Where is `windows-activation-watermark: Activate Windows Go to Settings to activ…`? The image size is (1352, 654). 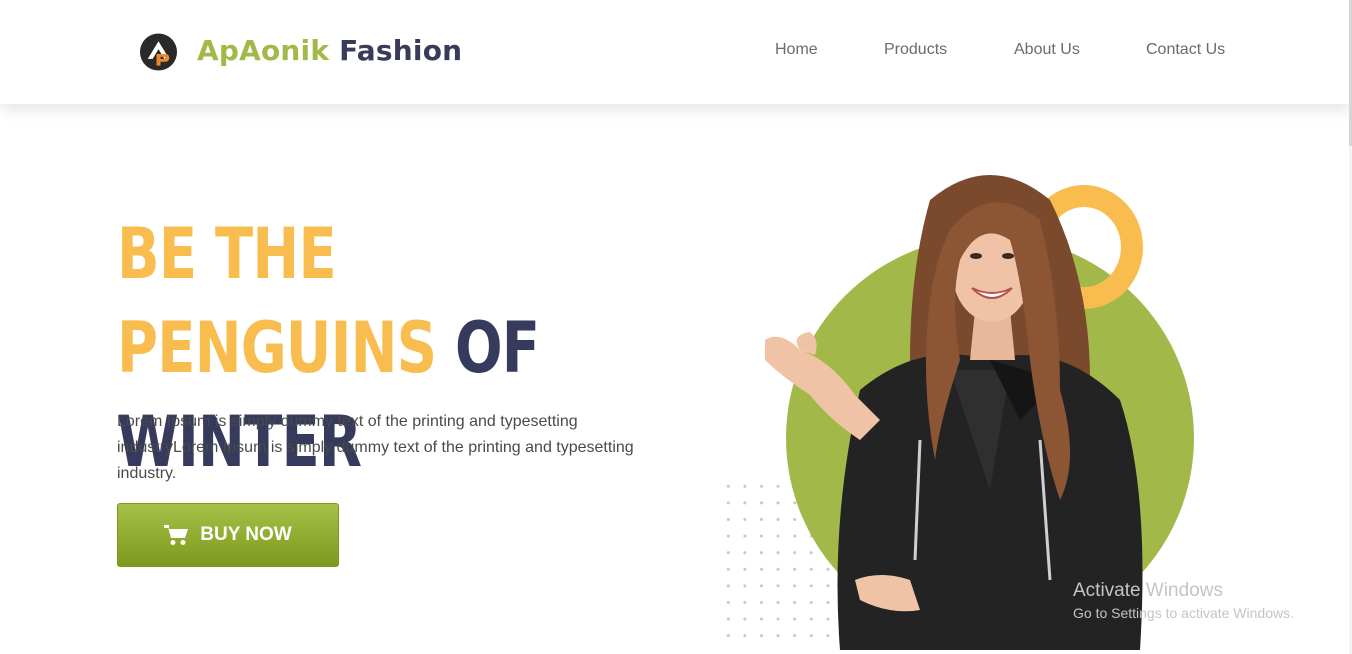 windows-activation-watermark: Activate Windows Go to Settings to activ… is located at coordinates (1183, 600).